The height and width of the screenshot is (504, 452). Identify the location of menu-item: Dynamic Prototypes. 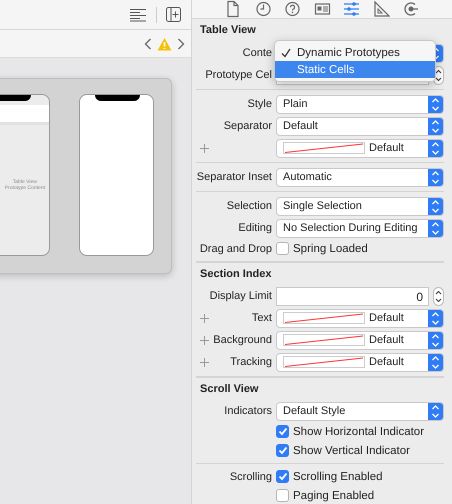
(355, 52).